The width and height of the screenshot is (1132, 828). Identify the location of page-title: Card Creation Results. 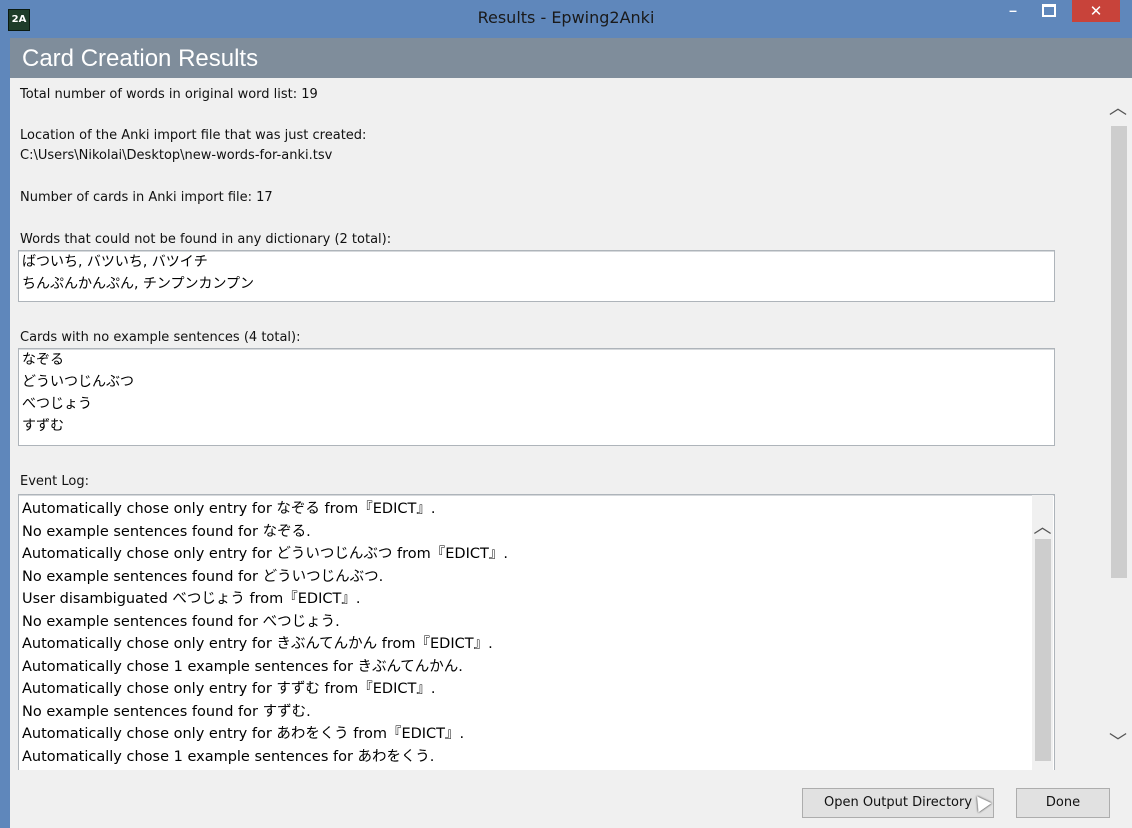
(140, 58).